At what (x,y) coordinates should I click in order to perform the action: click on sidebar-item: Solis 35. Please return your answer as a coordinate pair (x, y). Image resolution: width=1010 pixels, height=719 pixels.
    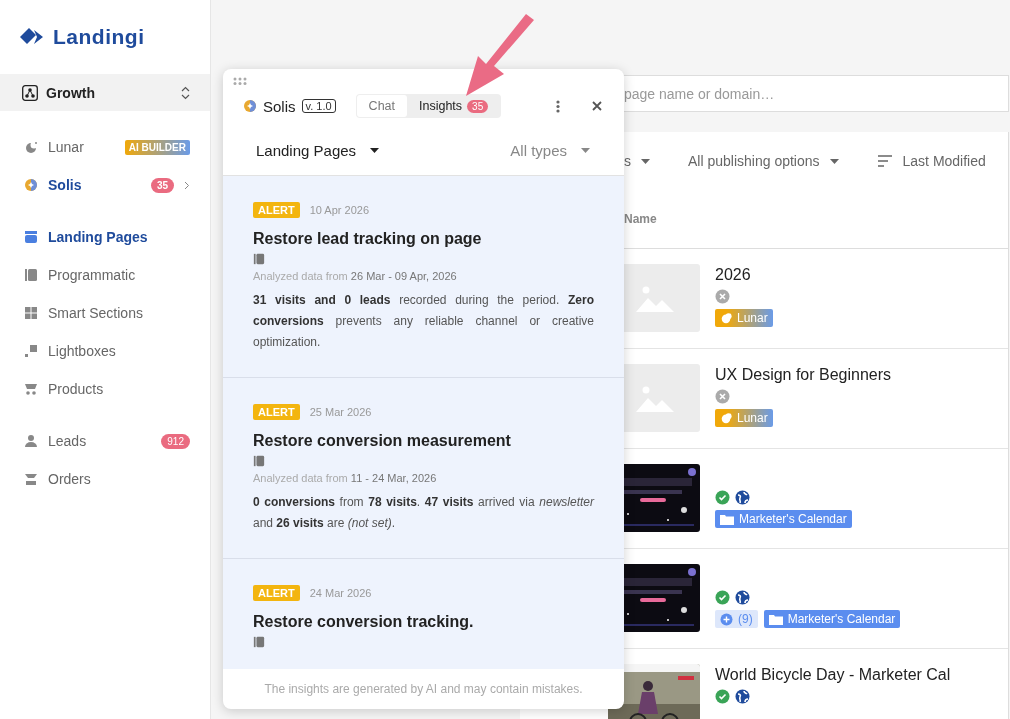
    Looking at the image, I should click on (105, 185).